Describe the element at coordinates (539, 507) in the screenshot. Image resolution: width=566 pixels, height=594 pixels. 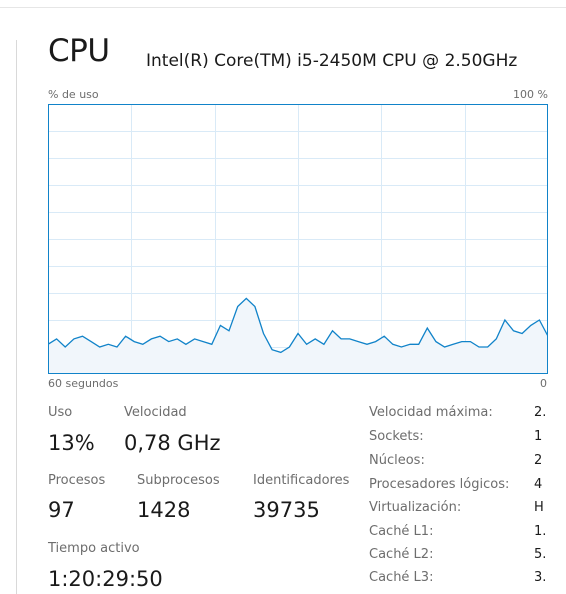
I see `info-value-virtualization: H` at that location.